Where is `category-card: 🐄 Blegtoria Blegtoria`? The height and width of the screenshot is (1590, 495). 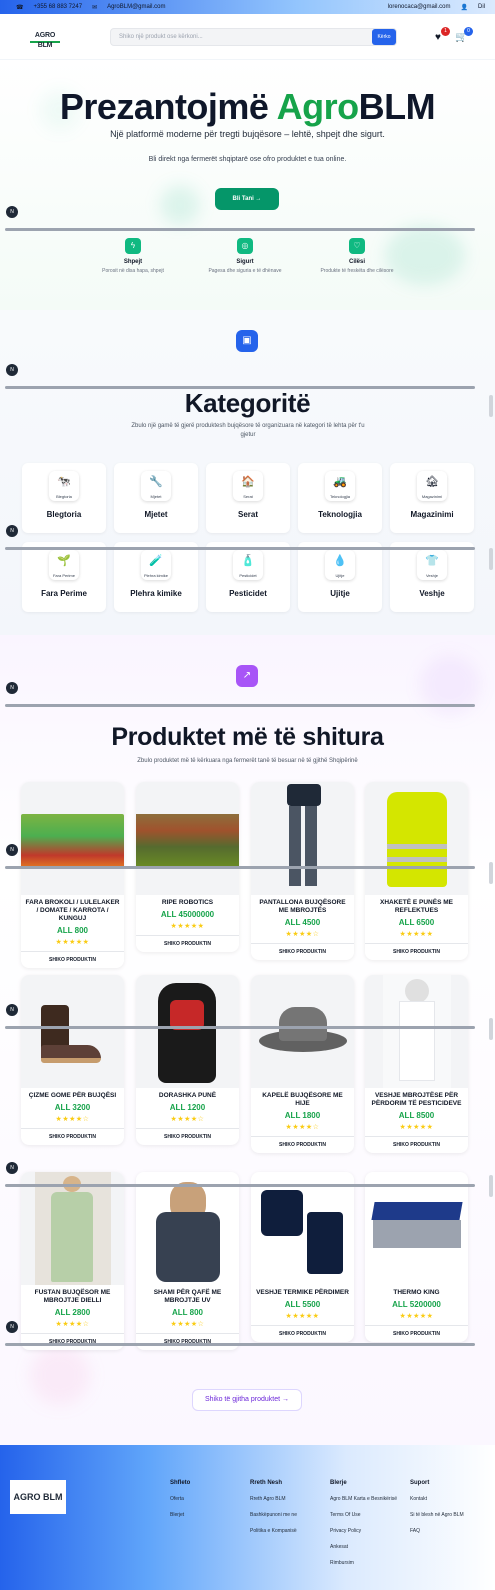 category-card: 🐄 Blegtoria Blegtoria is located at coordinates (64, 498).